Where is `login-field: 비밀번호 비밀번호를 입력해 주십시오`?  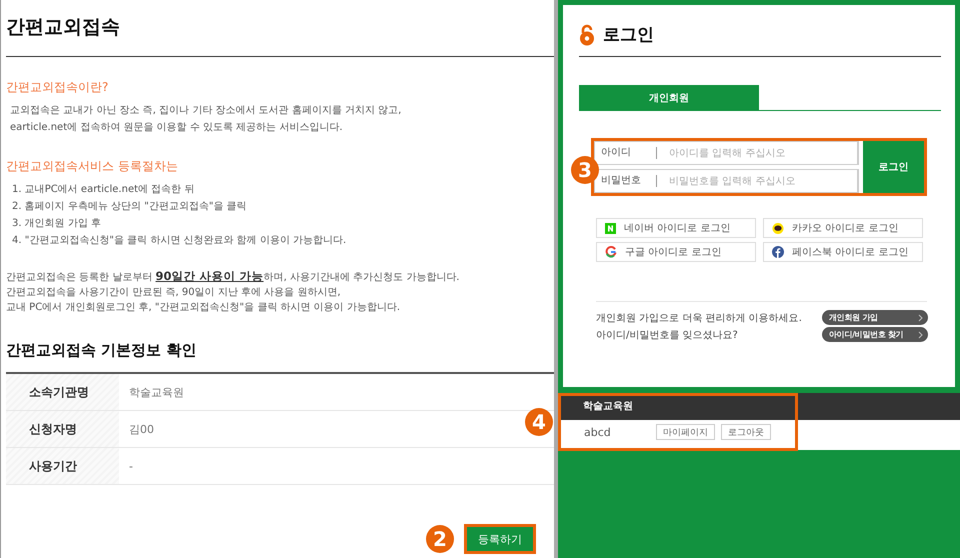 login-field: 비밀번호 비밀번호를 입력해 주십시오 is located at coordinates (726, 181).